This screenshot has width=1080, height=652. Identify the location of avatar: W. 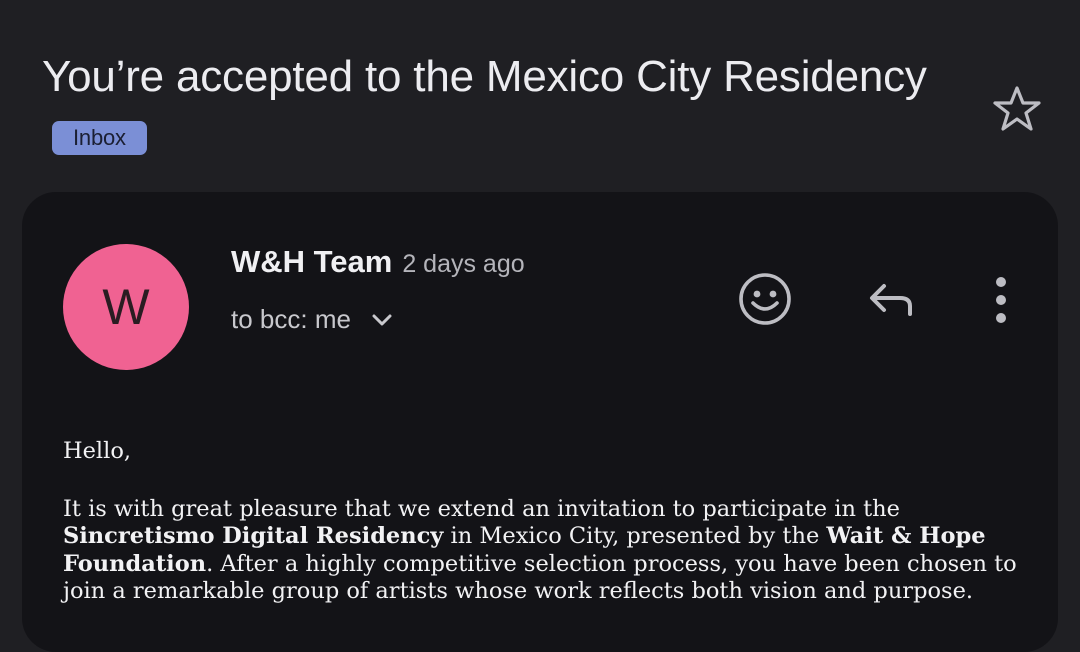
(126, 307).